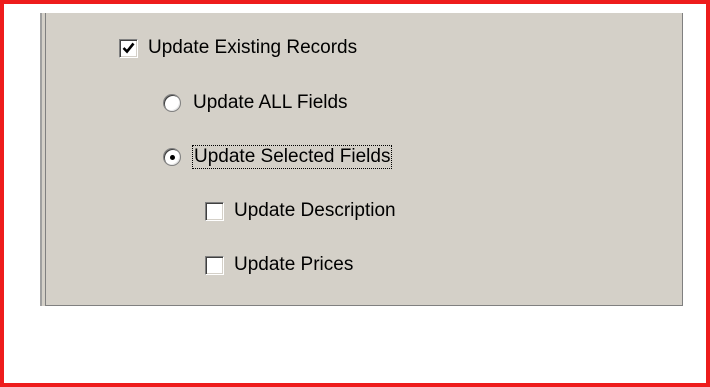  I want to click on radio-dot-icon, so click(172, 157).